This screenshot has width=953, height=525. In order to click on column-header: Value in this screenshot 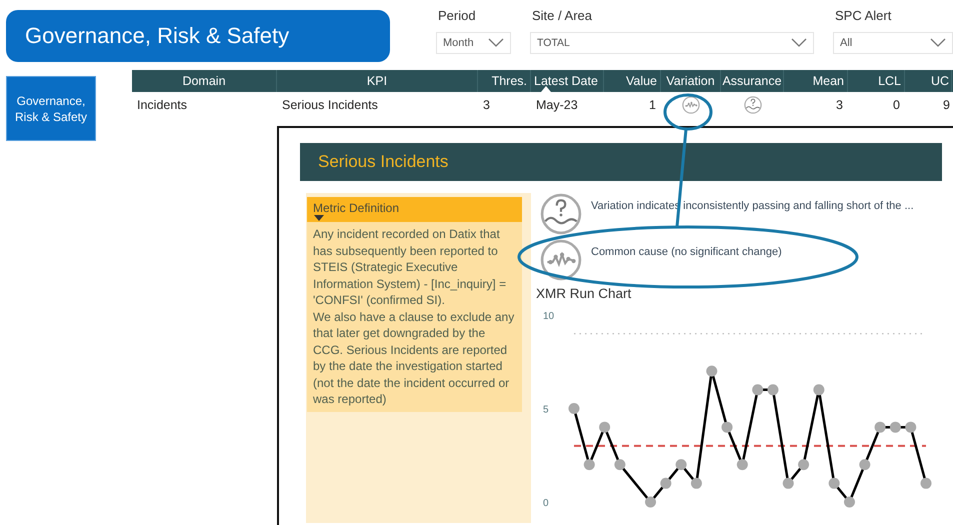, I will do `click(641, 81)`.